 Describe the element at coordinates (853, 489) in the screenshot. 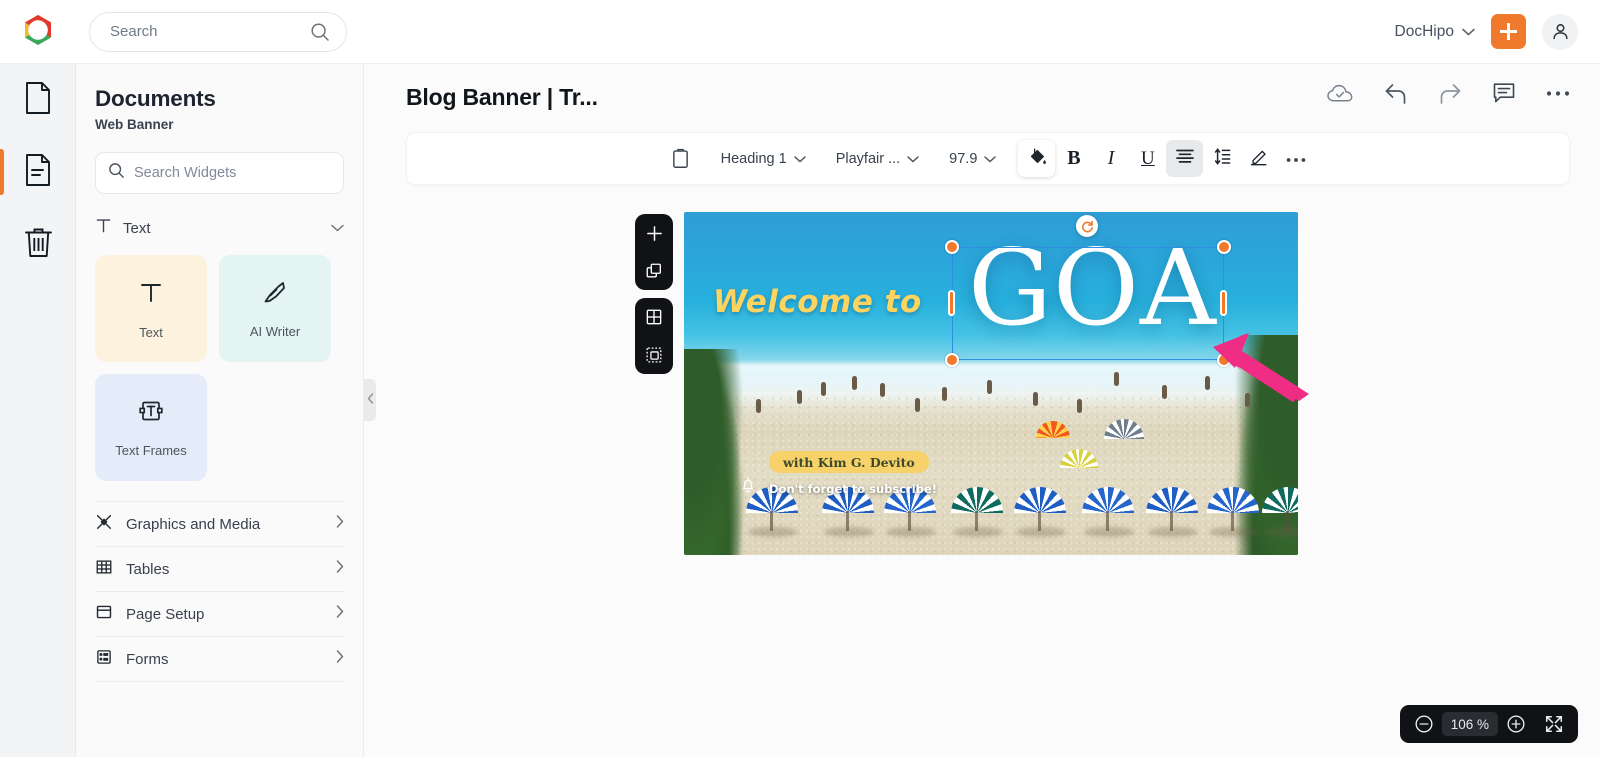

I see `banner-subscribe-text: Don't forget to subscribe!` at that location.